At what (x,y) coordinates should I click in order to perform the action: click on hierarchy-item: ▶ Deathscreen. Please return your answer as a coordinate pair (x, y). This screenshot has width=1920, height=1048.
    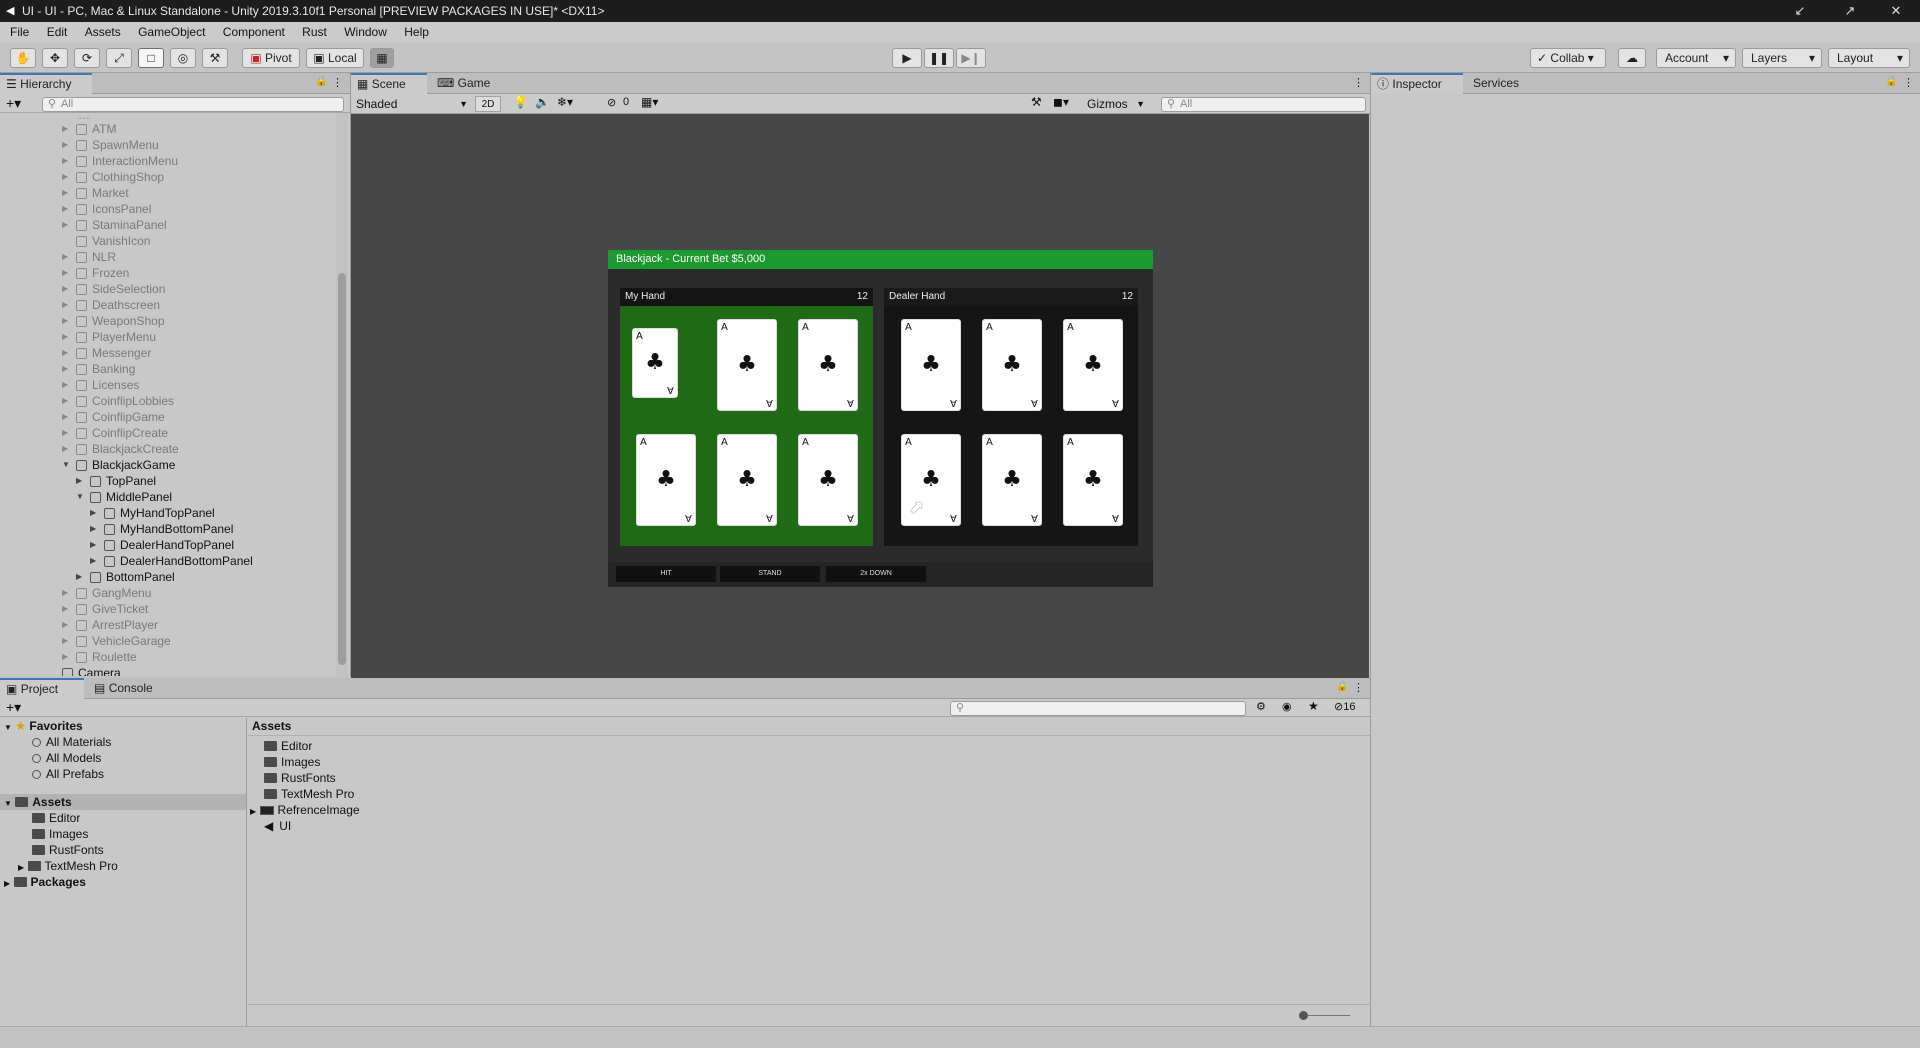
    Looking at the image, I should click on (167, 305).